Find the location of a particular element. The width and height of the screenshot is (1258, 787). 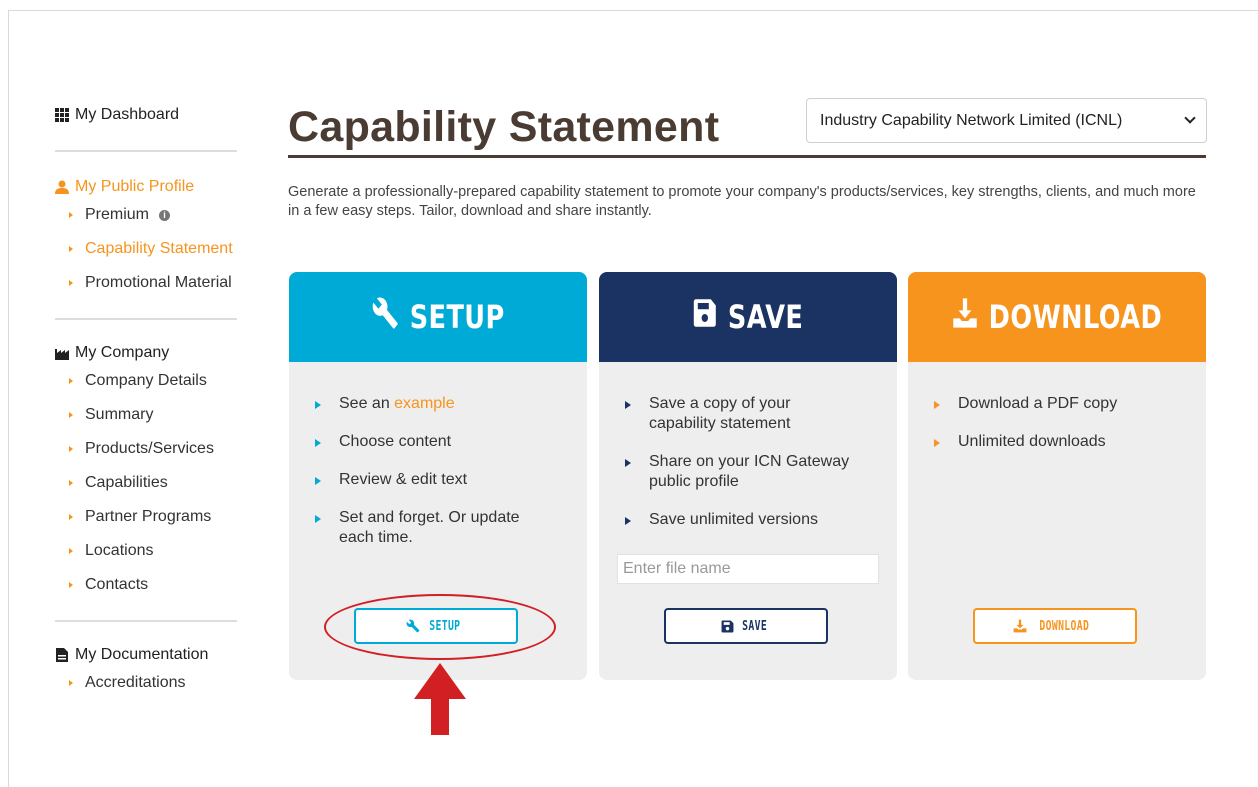

chevron-down-icon is located at coordinates (1190, 118).